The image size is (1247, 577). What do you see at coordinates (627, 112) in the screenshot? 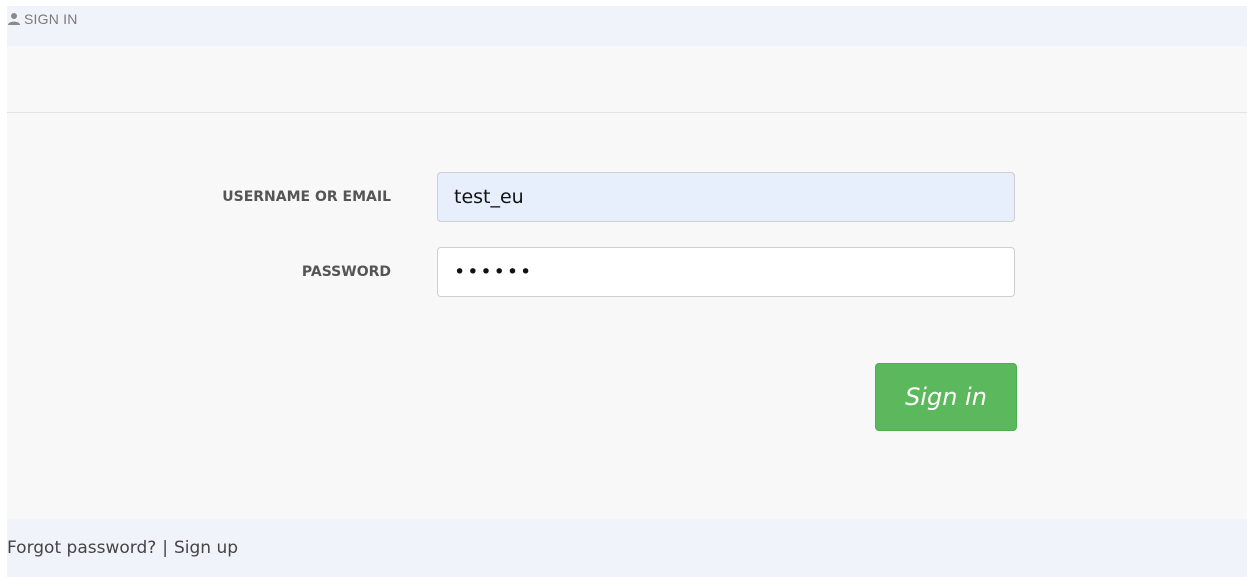
I see `header-divider` at bounding box center [627, 112].